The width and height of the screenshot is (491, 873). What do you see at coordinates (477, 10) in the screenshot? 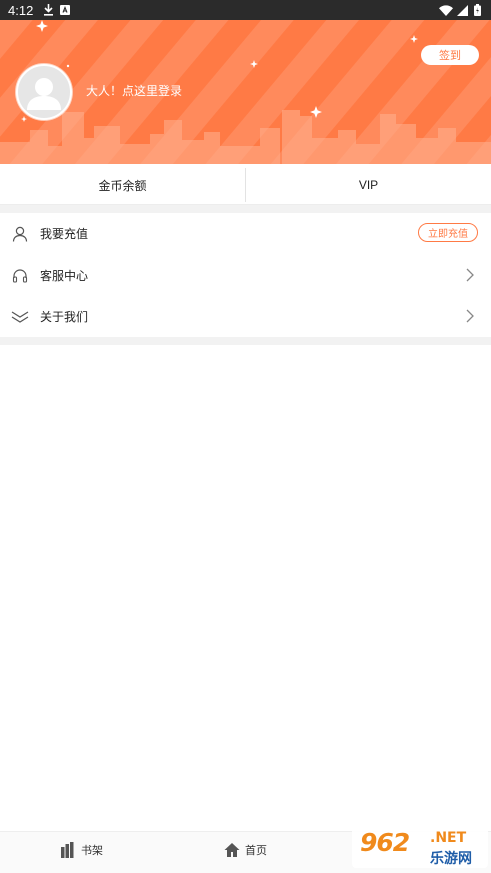
I see `battery-icon` at bounding box center [477, 10].